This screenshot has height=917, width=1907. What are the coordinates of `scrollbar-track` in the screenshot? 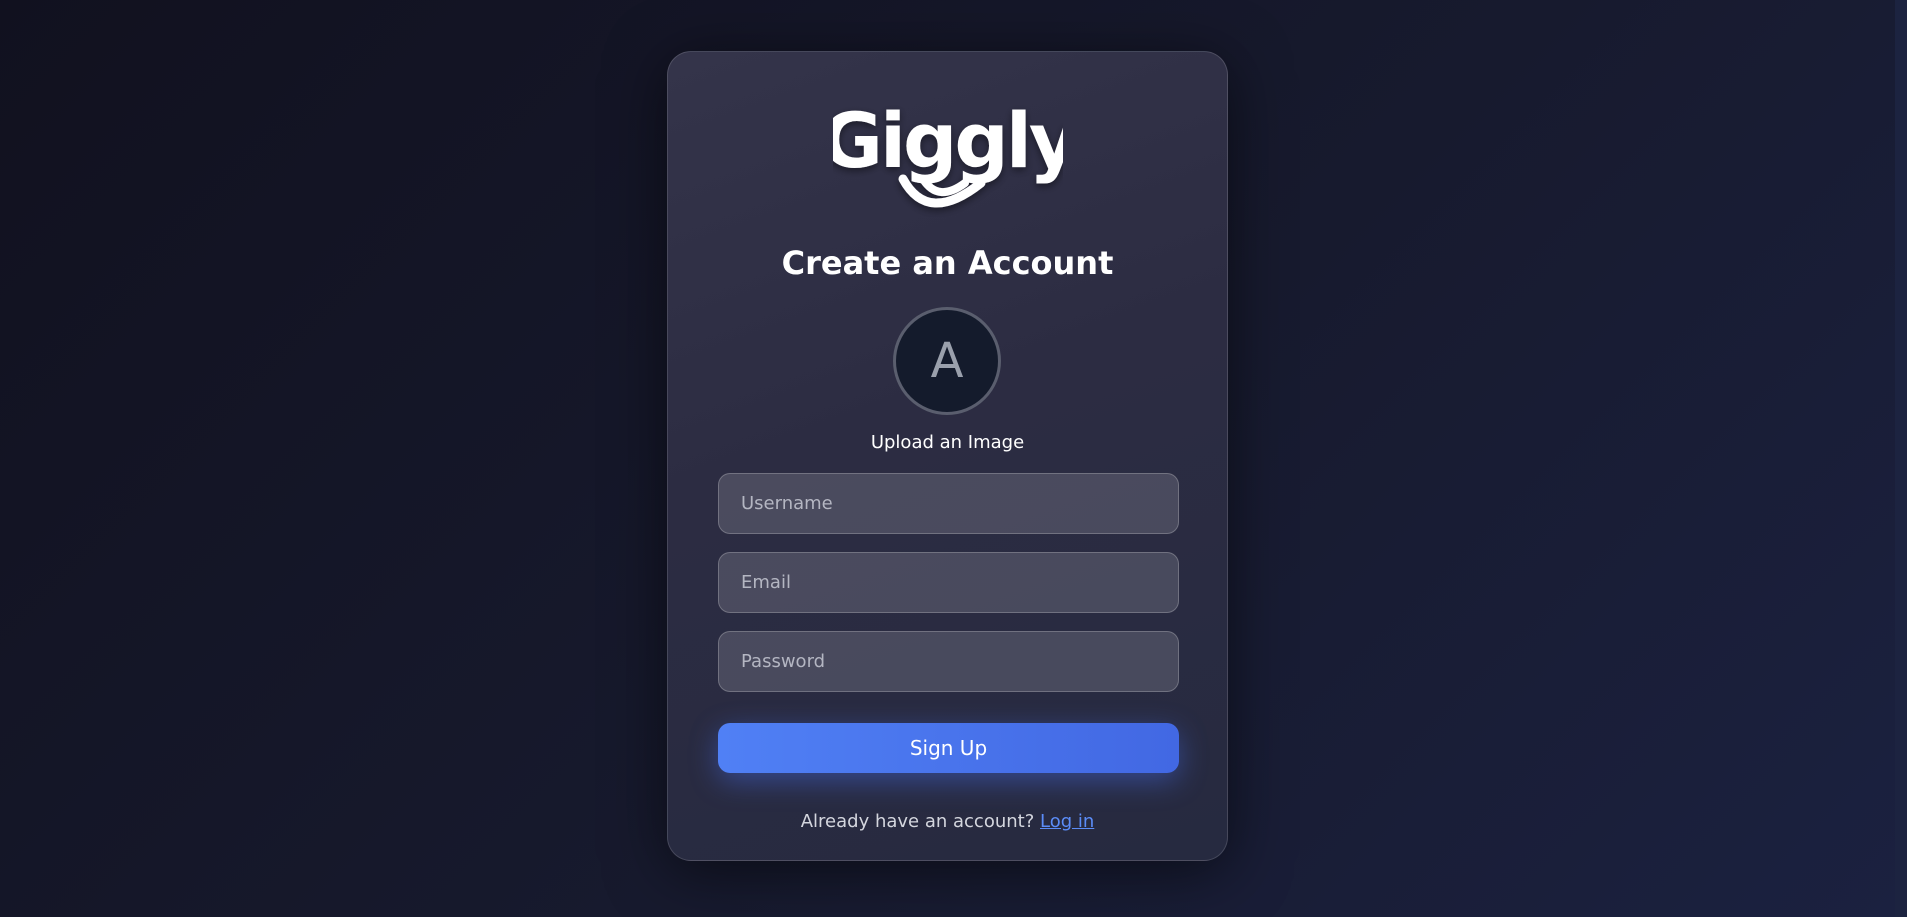 It's located at (1901, 458).